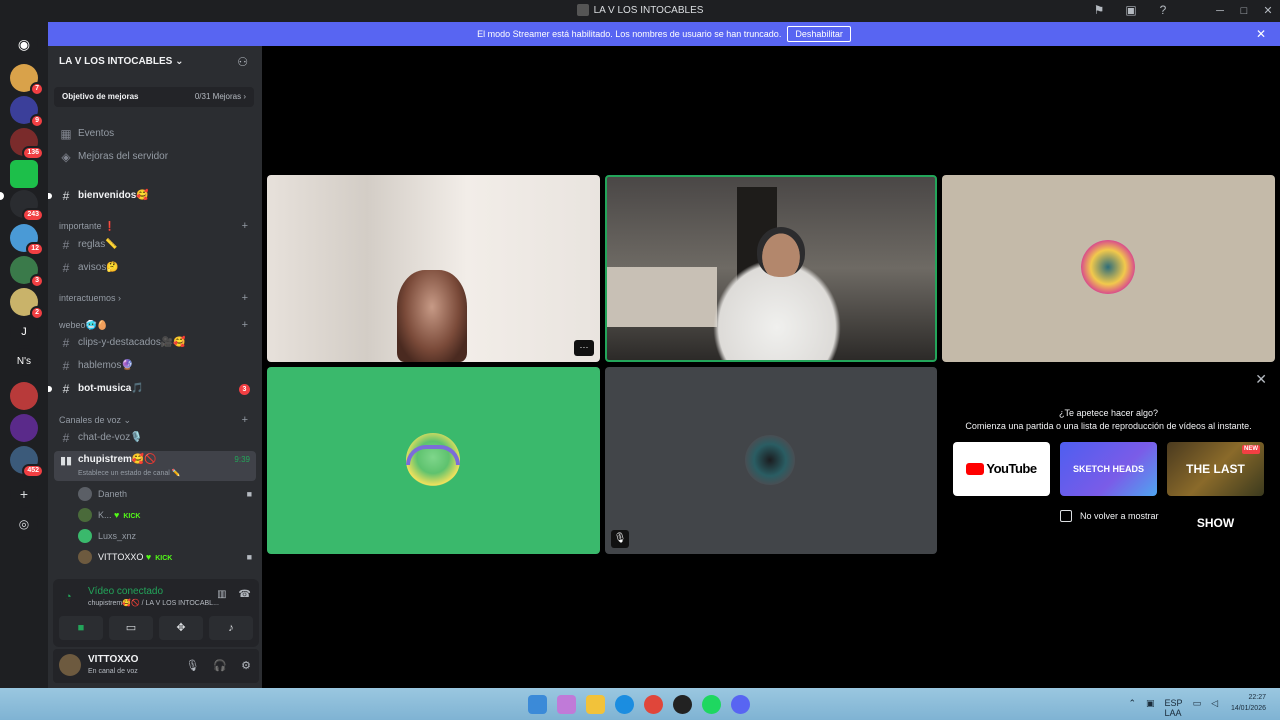 Image resolution: width=1280 pixels, height=720 pixels. Describe the element at coordinates (1001, 469) in the screenshot. I see `activity-youtube: YouTube` at that location.